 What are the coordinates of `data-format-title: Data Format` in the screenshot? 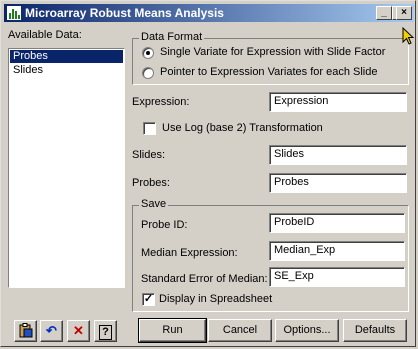 It's located at (172, 37).